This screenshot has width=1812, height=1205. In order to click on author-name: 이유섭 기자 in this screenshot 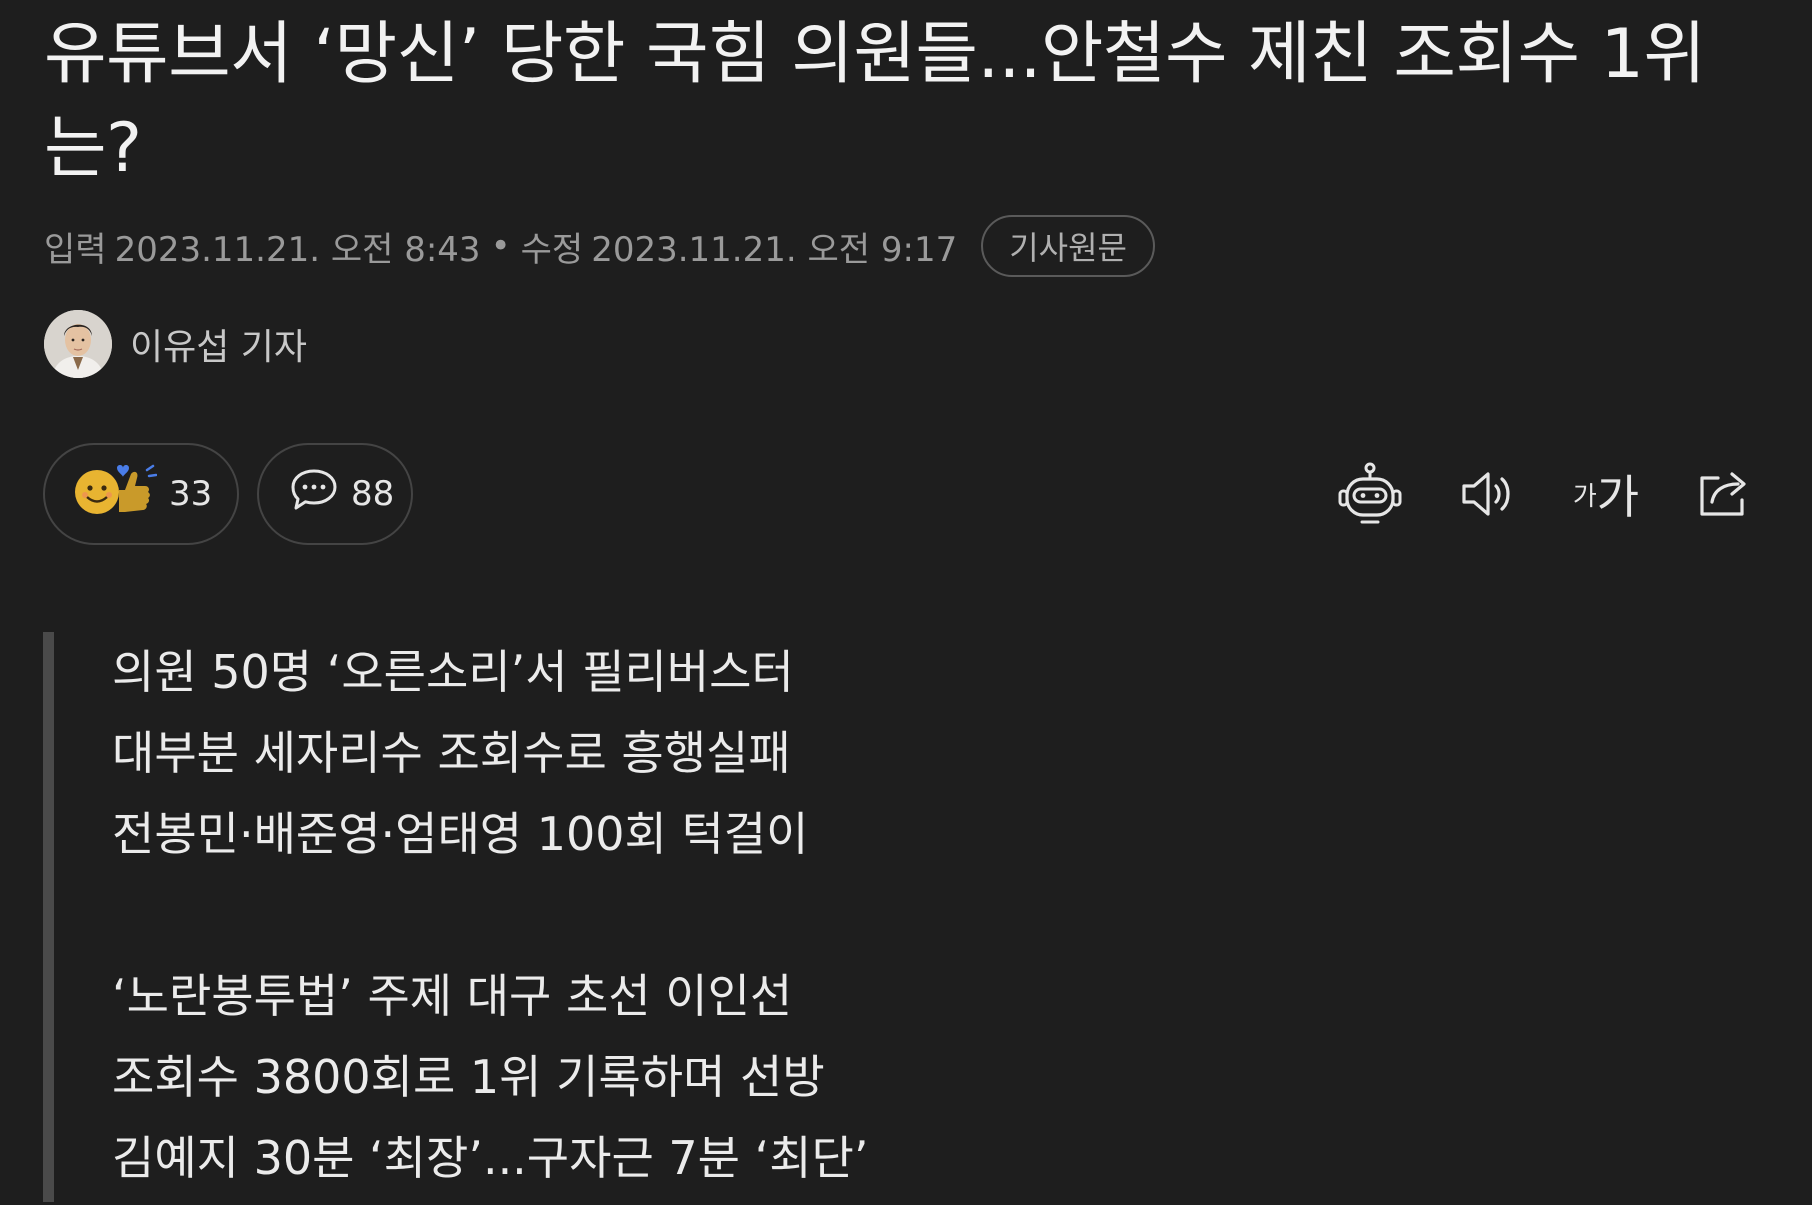, I will do `click(218, 344)`.